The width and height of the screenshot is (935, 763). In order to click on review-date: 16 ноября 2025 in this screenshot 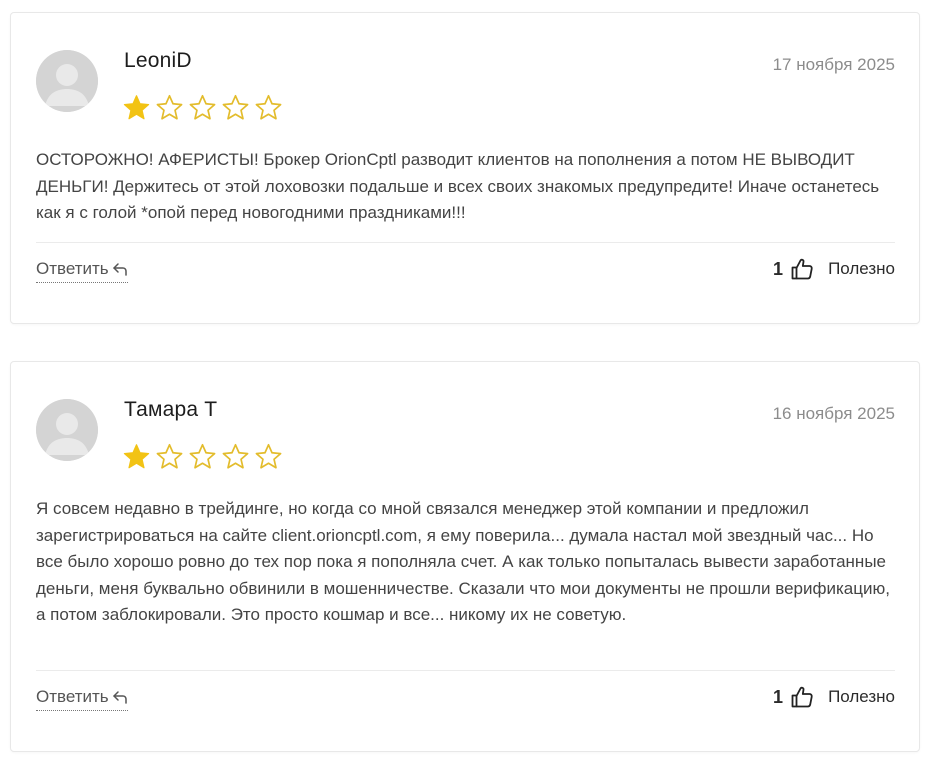, I will do `click(833, 413)`.